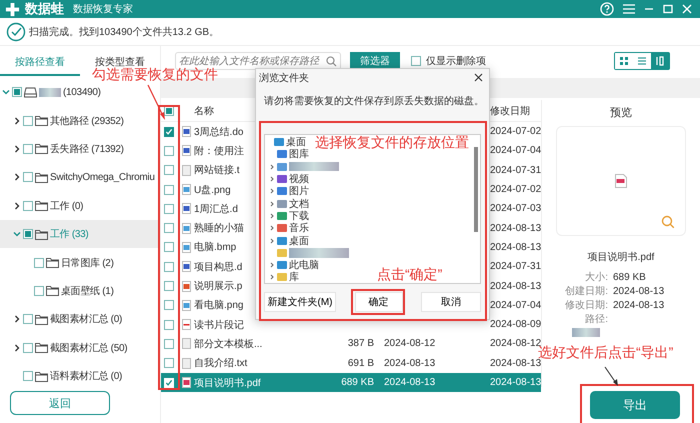 Image resolution: width=700 pixels, height=423 pixels. Describe the element at coordinates (635, 405) in the screenshot. I see `export-button: 导出` at that location.